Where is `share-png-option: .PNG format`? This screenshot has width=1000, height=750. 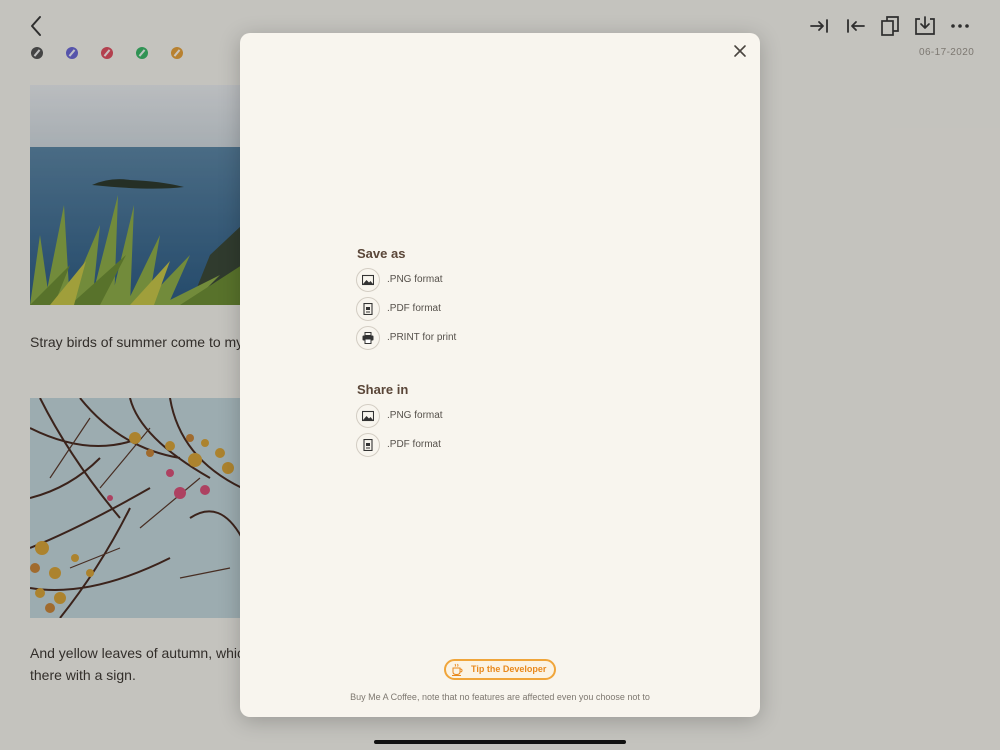 share-png-option: .PNG format is located at coordinates (456, 416).